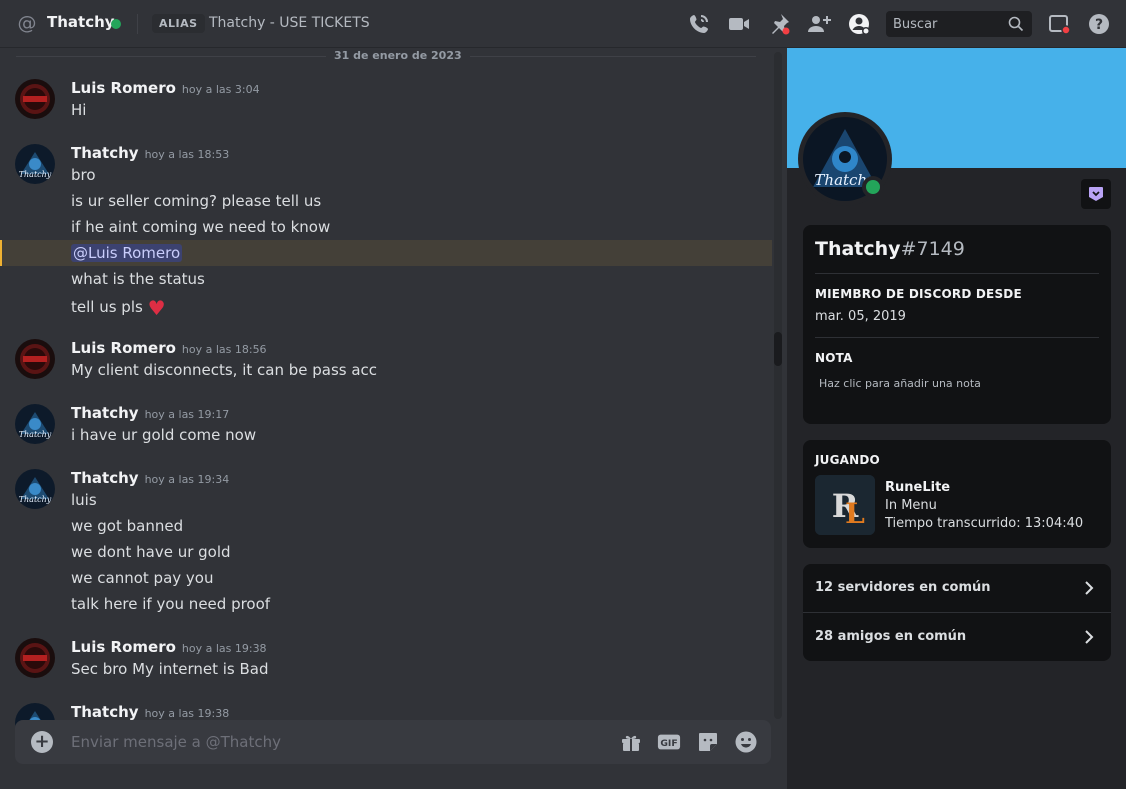  I want to click on message-text: Hi, so click(79, 110).